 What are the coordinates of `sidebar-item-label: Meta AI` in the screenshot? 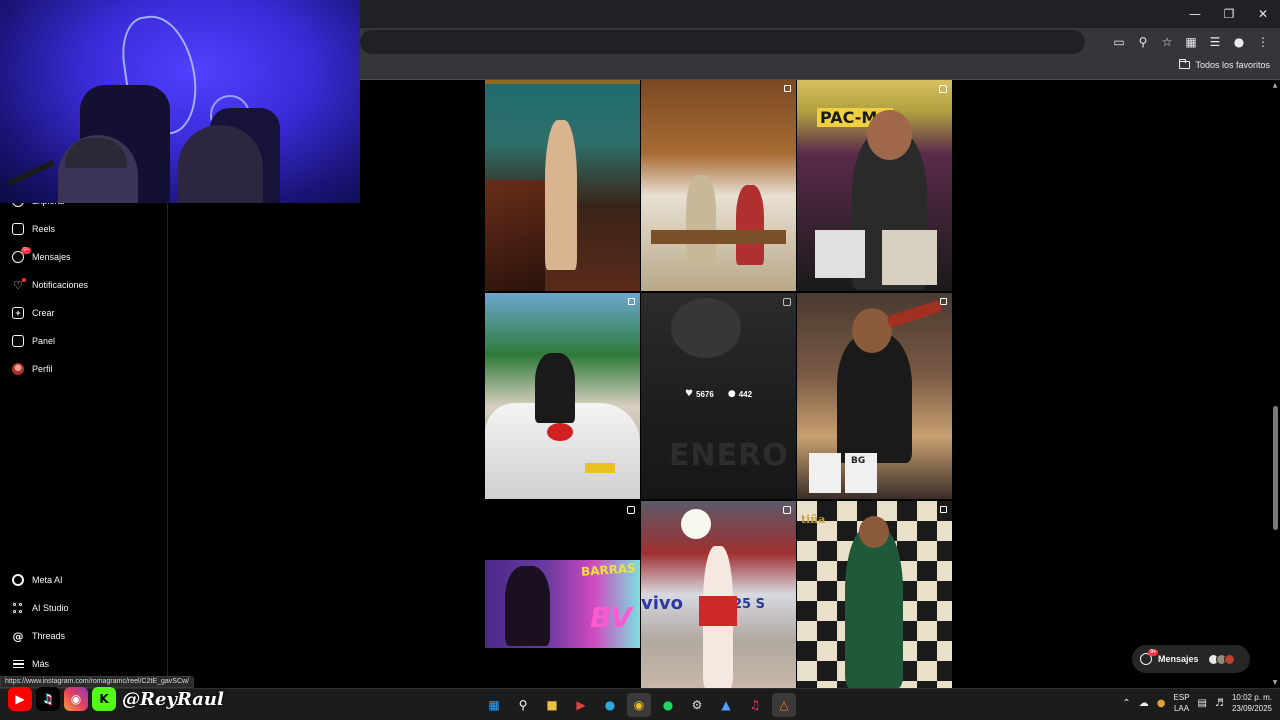 It's located at (47, 580).